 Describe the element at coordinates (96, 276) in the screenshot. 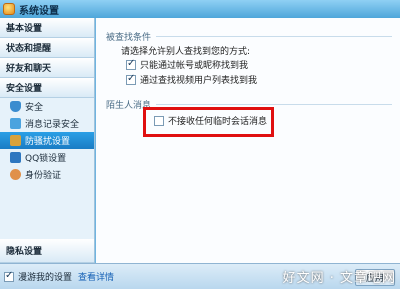

I see `view-details-link: 查看详情` at that location.